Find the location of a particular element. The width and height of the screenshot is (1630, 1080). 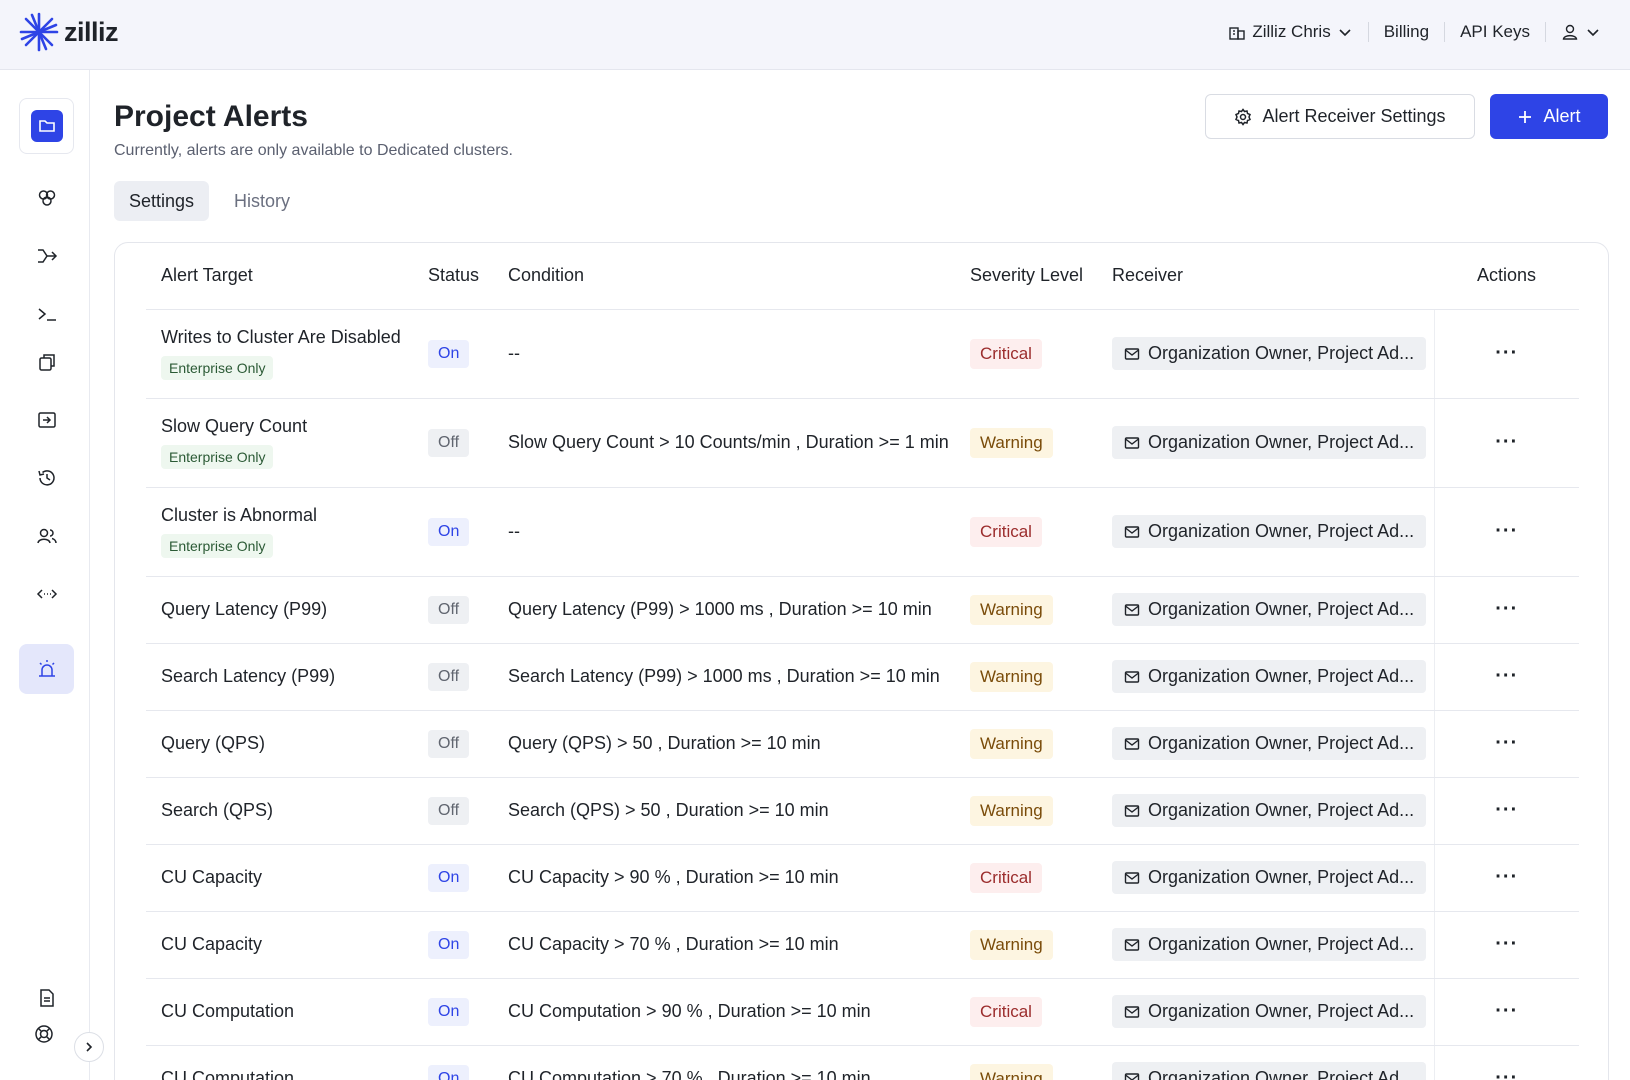

alert-target-name: Writes to Cluster Are Disabled is located at coordinates (281, 337).